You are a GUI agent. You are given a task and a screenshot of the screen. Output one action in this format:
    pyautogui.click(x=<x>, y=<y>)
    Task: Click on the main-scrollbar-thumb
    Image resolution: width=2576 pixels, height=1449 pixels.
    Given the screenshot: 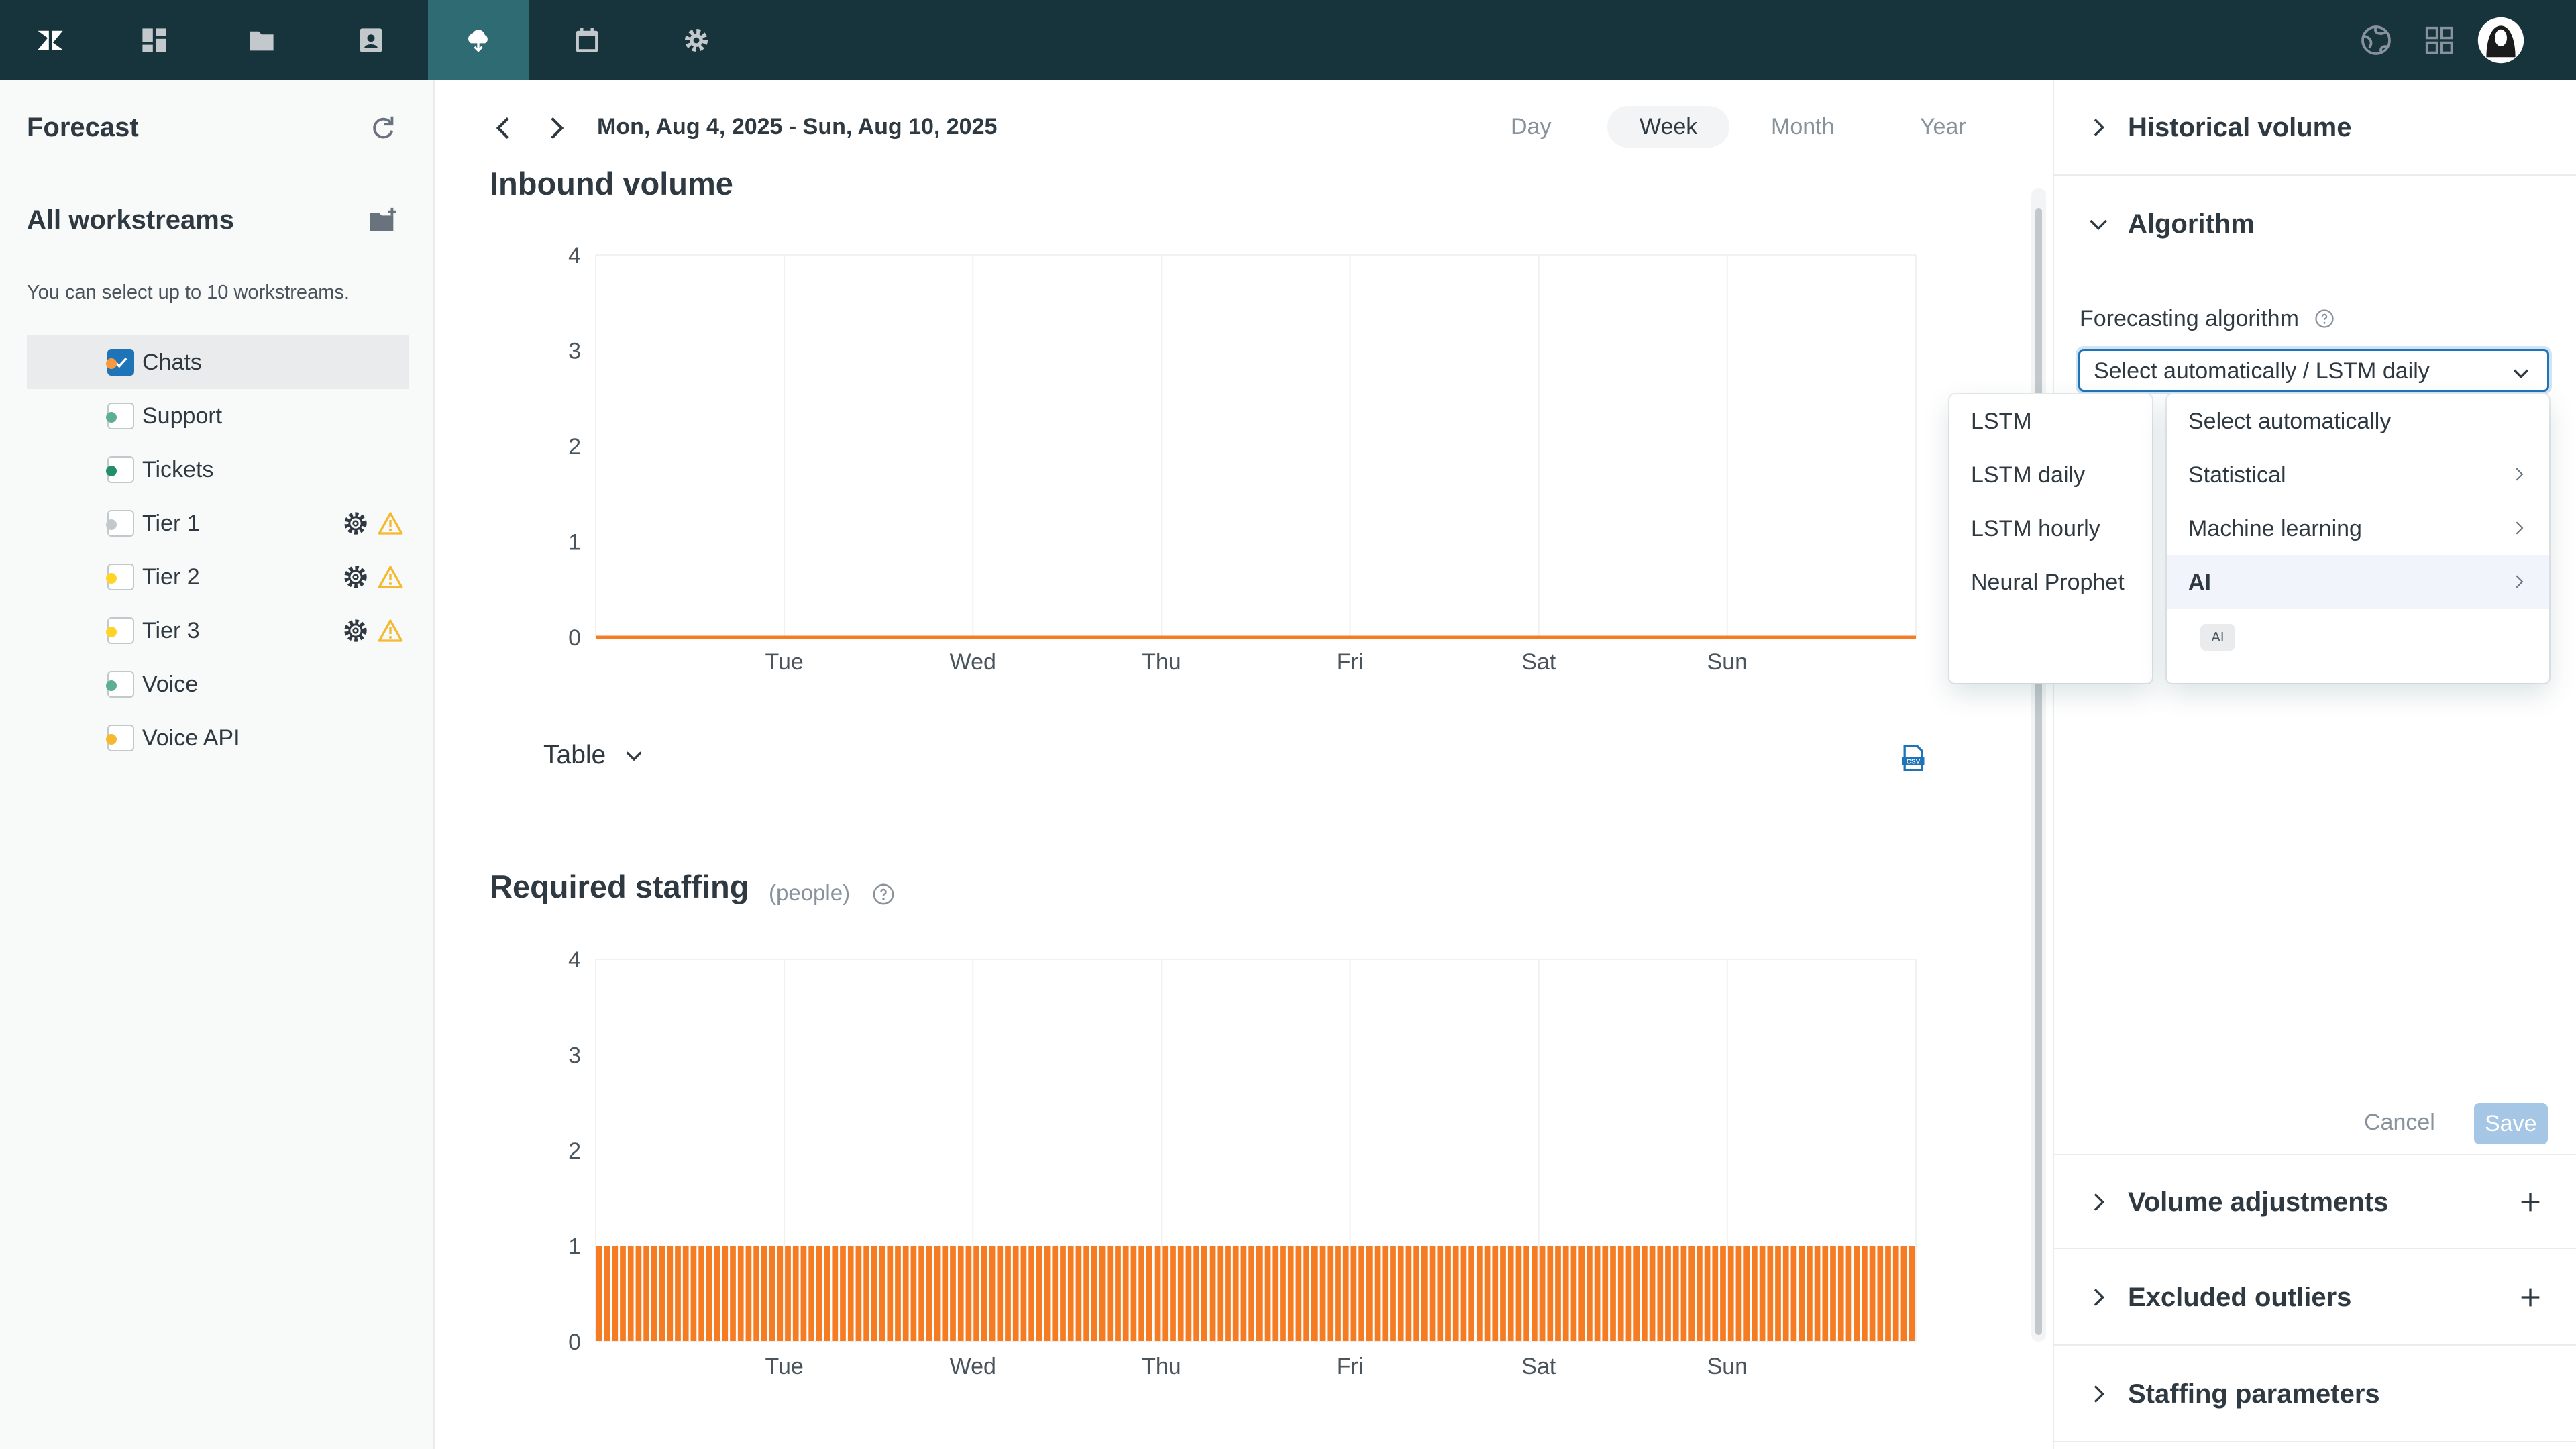 What is the action you would take?
    pyautogui.click(x=2038, y=771)
    